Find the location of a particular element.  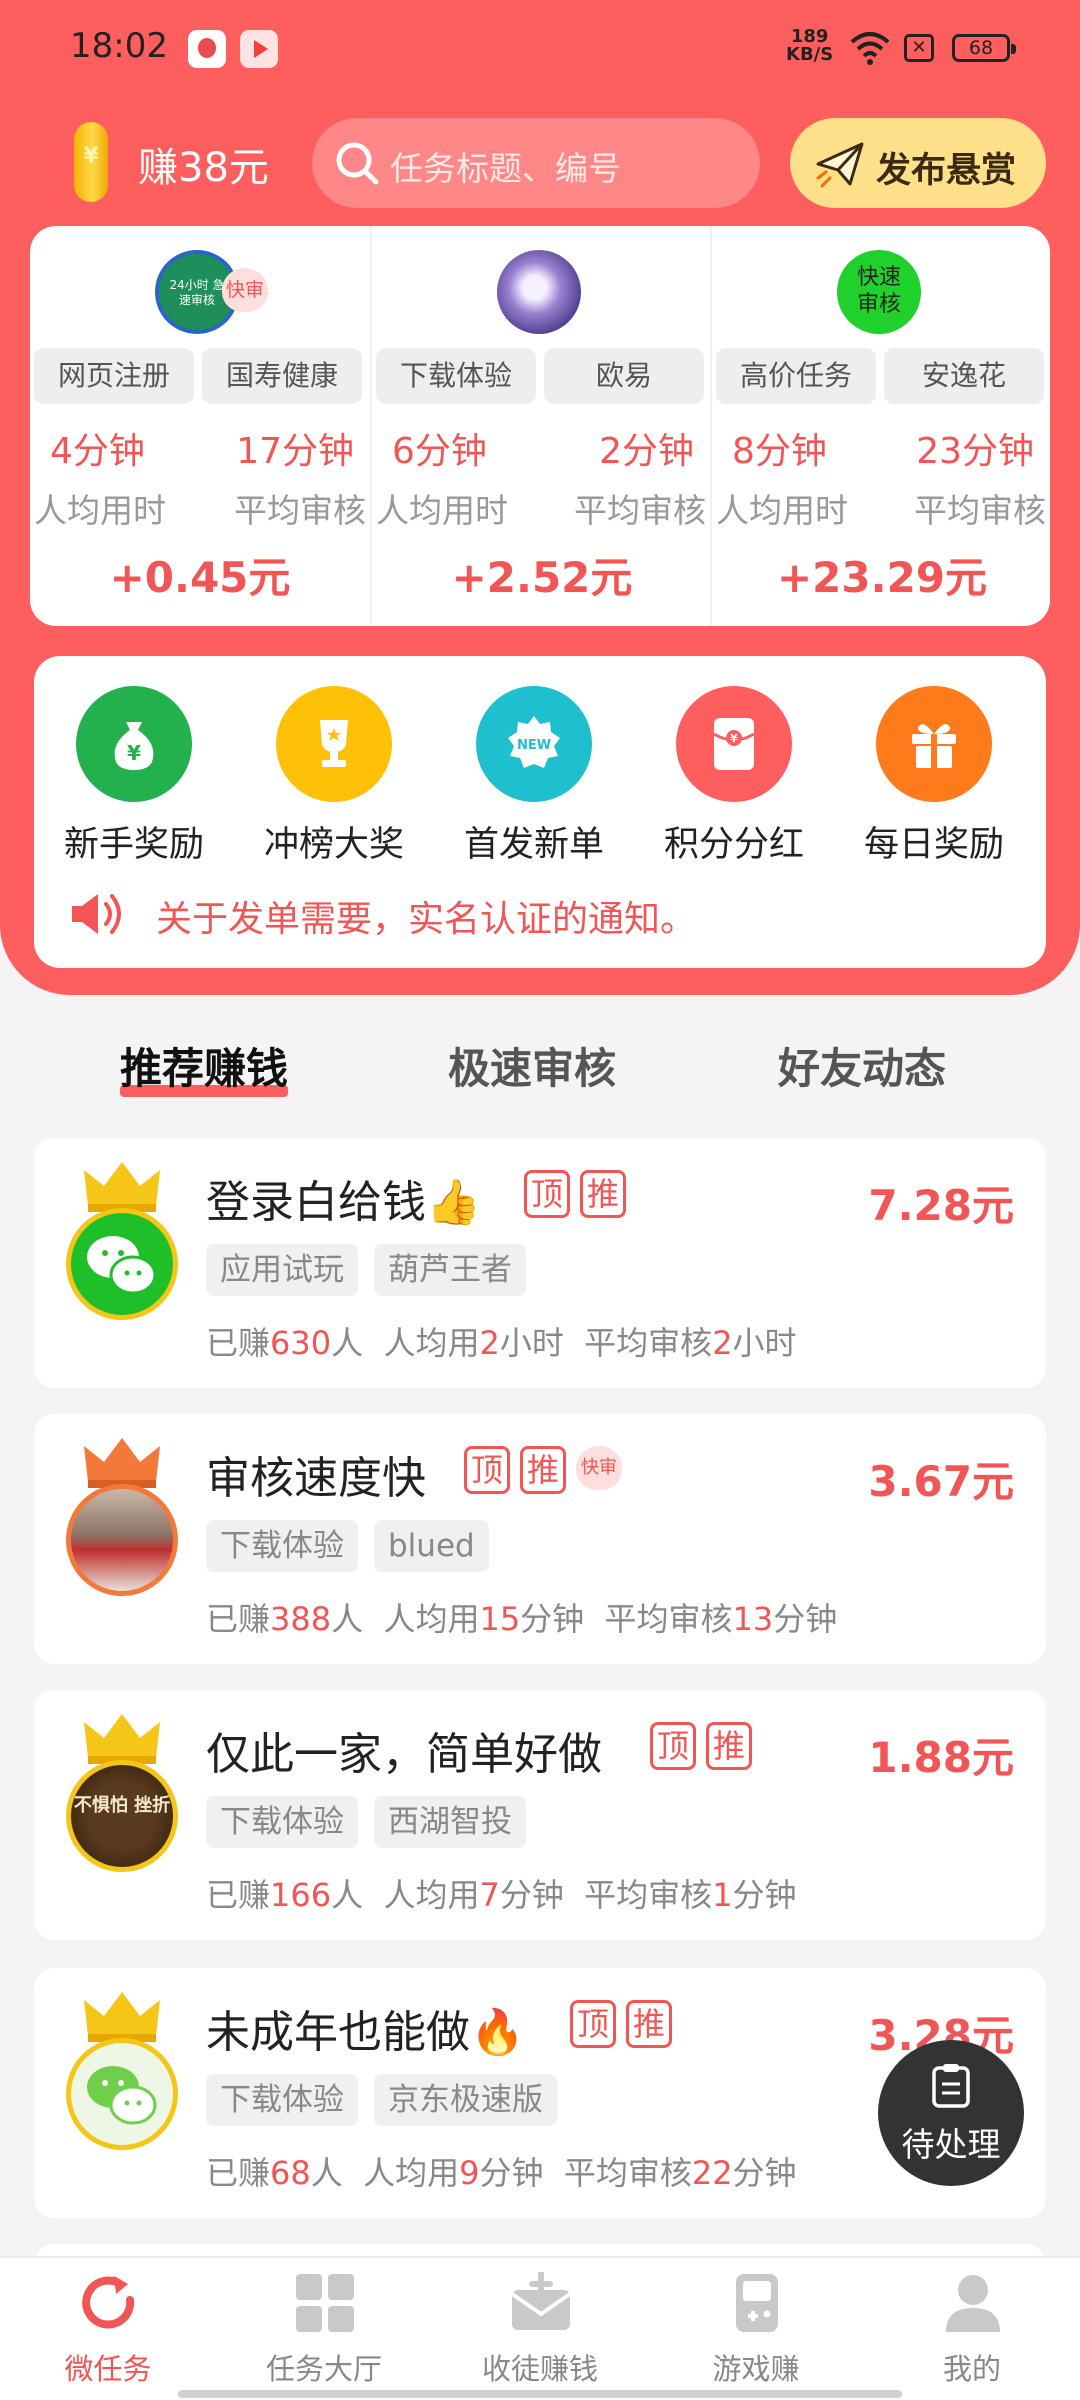

money-bag-icon: ¥ is located at coordinates (134, 744).